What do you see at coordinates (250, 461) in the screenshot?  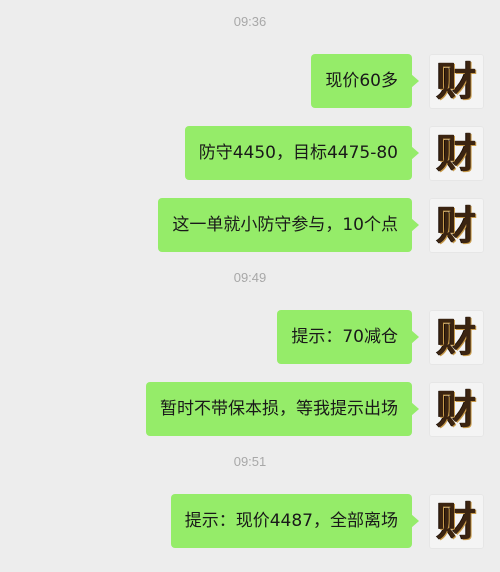 I see `timestamp: 09:51` at bounding box center [250, 461].